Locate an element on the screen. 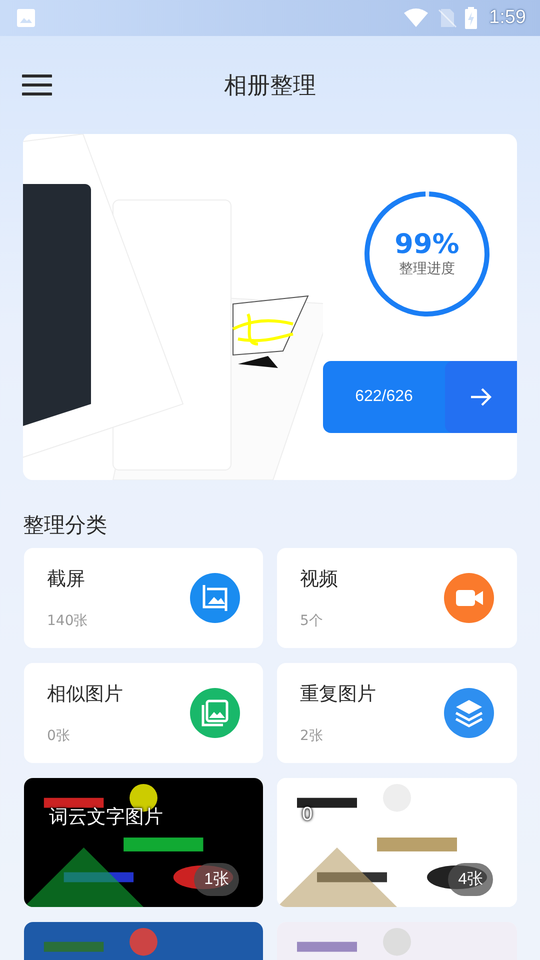 Image resolution: width=540 pixels, height=960 pixels. category-count: 140张 is located at coordinates (67, 621).